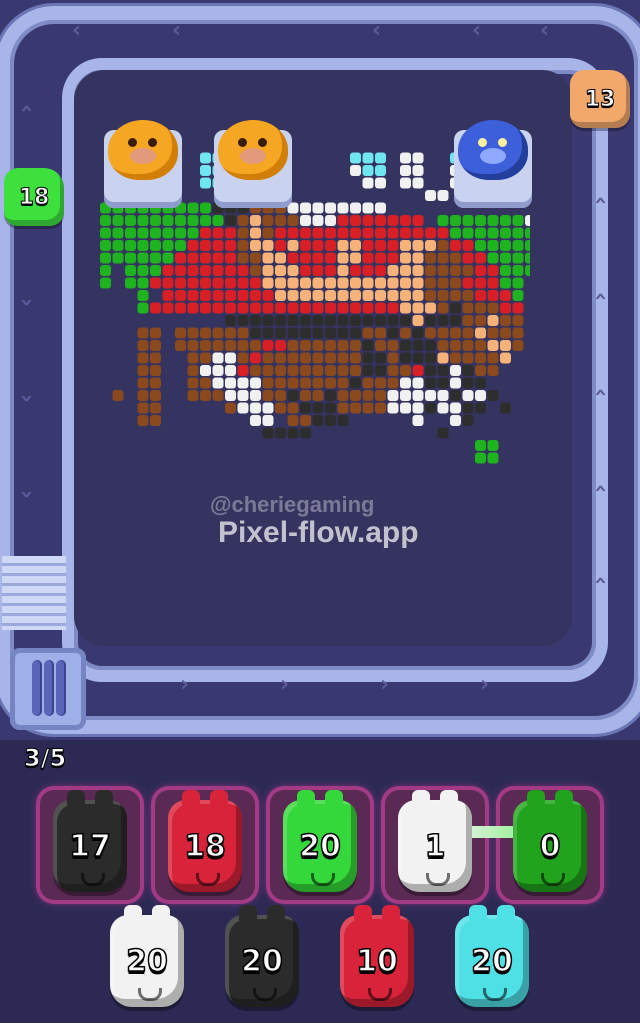 Image resolution: width=640 pixels, height=1023 pixels. I want to click on track-pig-green: 18, so click(34, 197).